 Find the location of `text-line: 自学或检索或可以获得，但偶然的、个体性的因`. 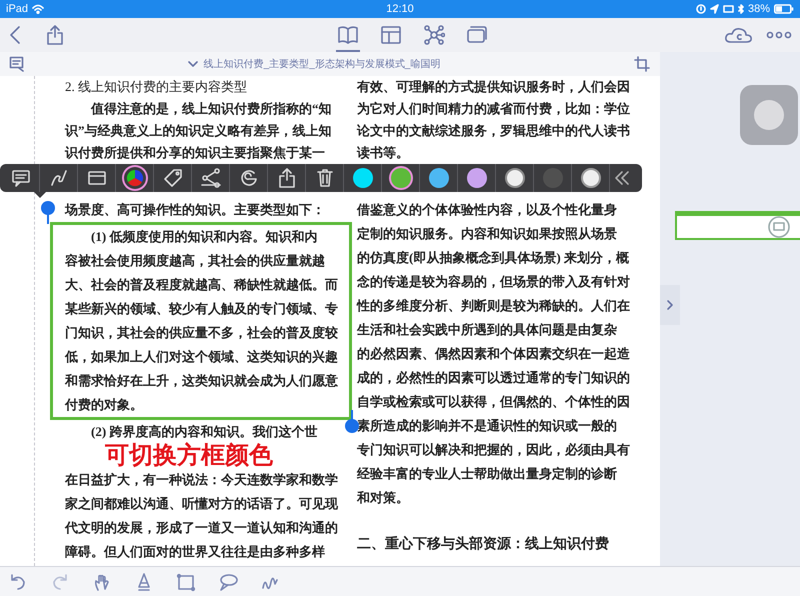

text-line: 自学或检索或可以获得，但偶然的、个体性的因 is located at coordinates (494, 402).